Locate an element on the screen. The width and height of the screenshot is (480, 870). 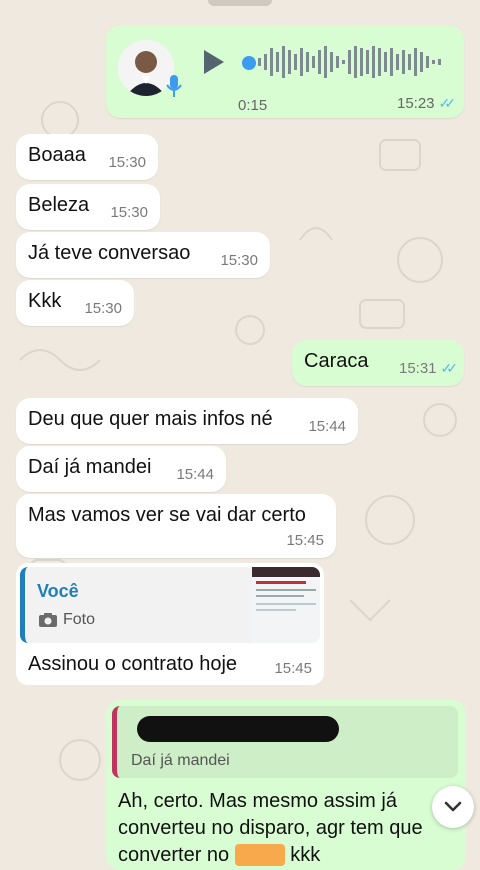
quoted-photo-label: Foto is located at coordinates (67, 620).